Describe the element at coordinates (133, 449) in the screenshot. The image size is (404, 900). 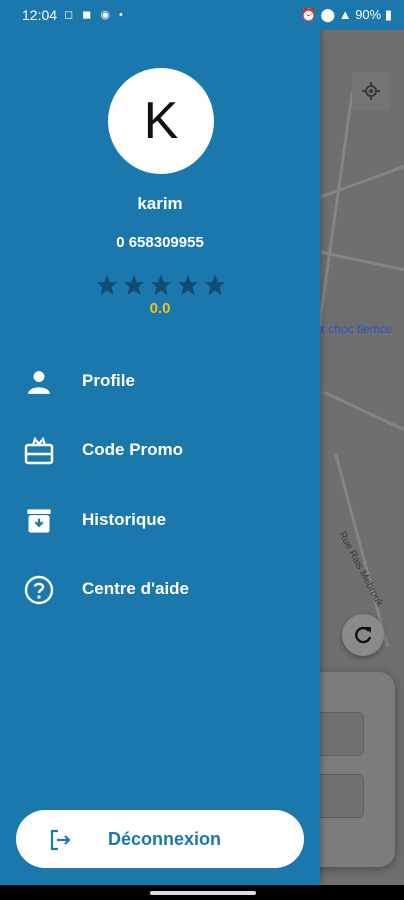
I see `menu-item-label: Code Promo` at that location.